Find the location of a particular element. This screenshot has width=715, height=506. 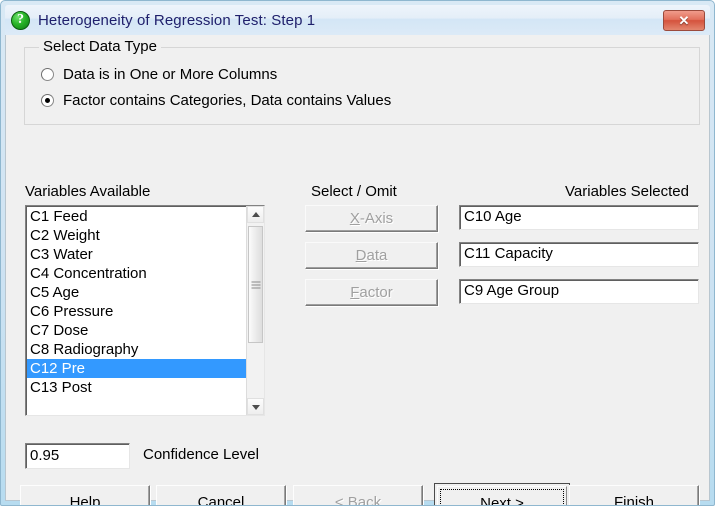

scroll-up-arrow-icon is located at coordinates (255, 214).